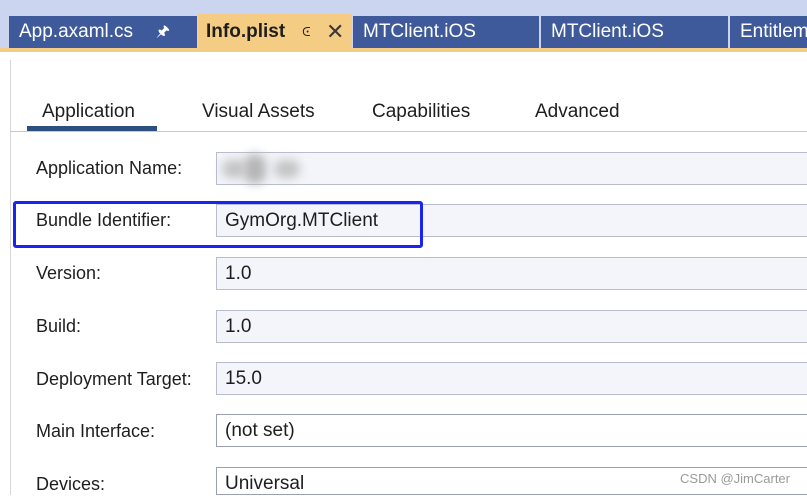 Image resolution: width=807 pixels, height=499 pixels. I want to click on doc-tab-info-plist: Info.plist ⪽ ✕, so click(275, 32).